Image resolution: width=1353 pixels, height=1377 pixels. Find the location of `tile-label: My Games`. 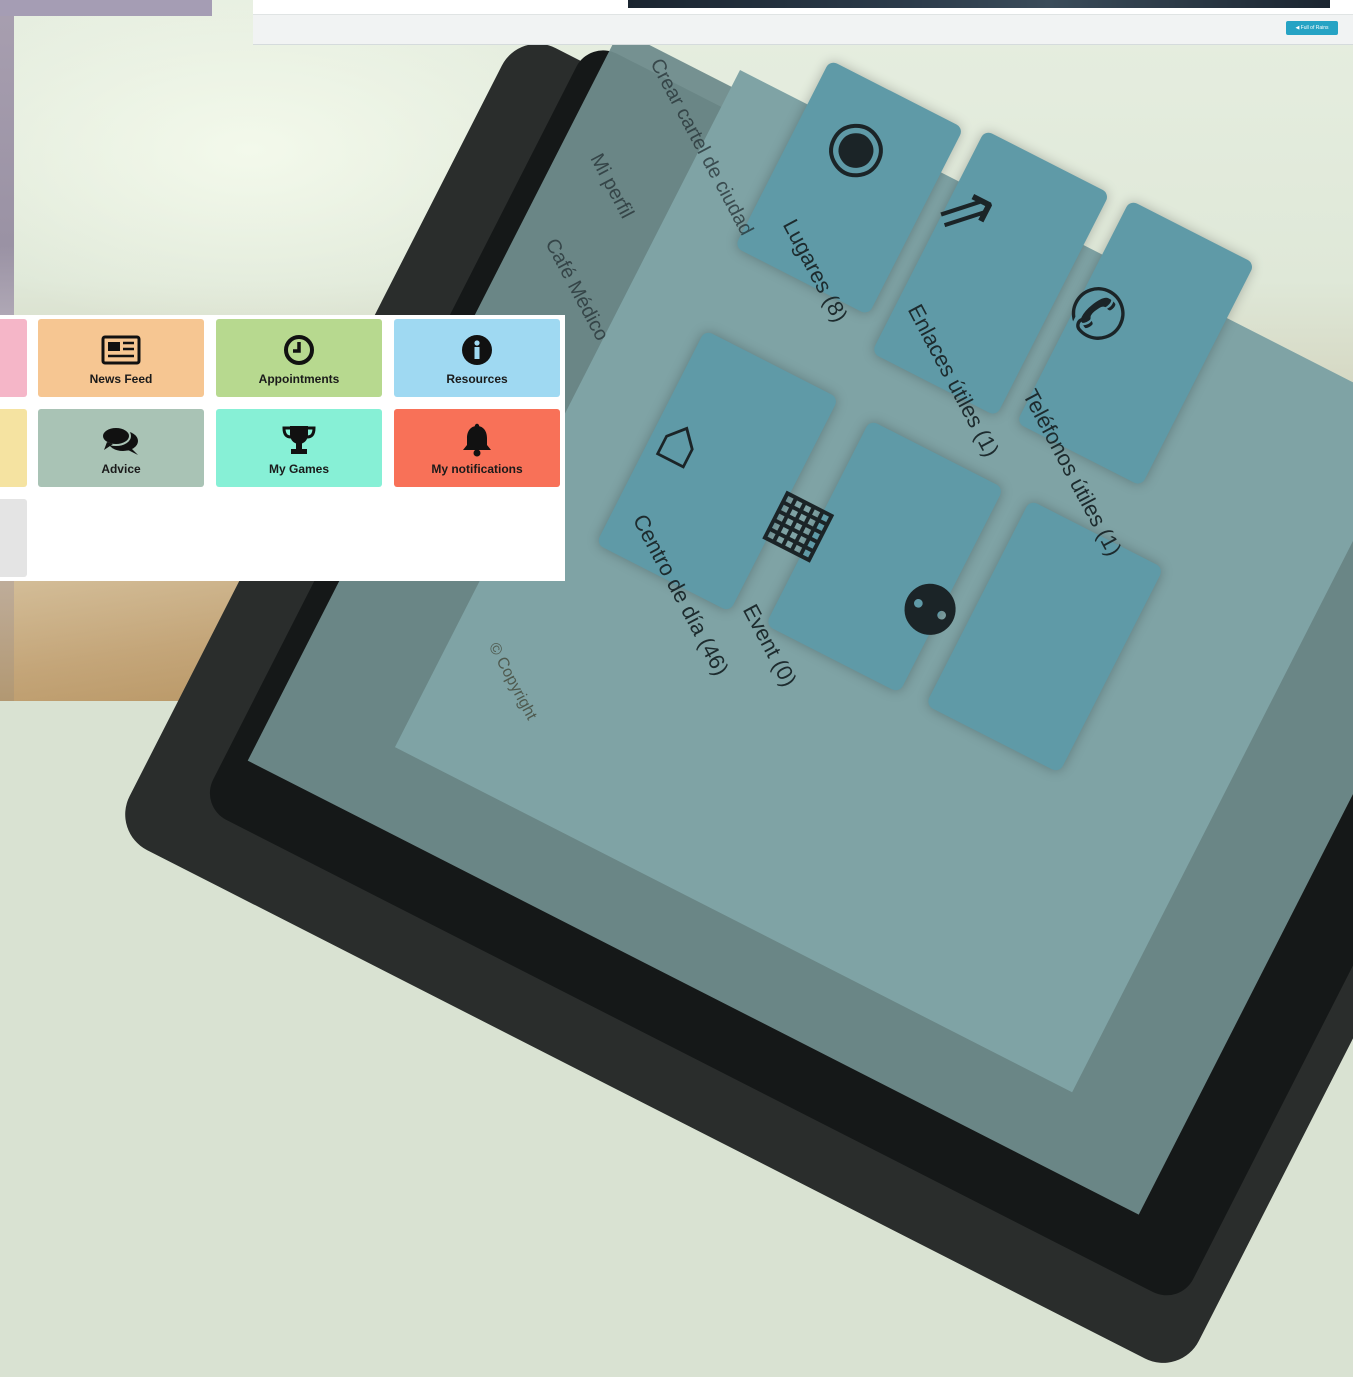

tile-label: My Games is located at coordinates (299, 469).